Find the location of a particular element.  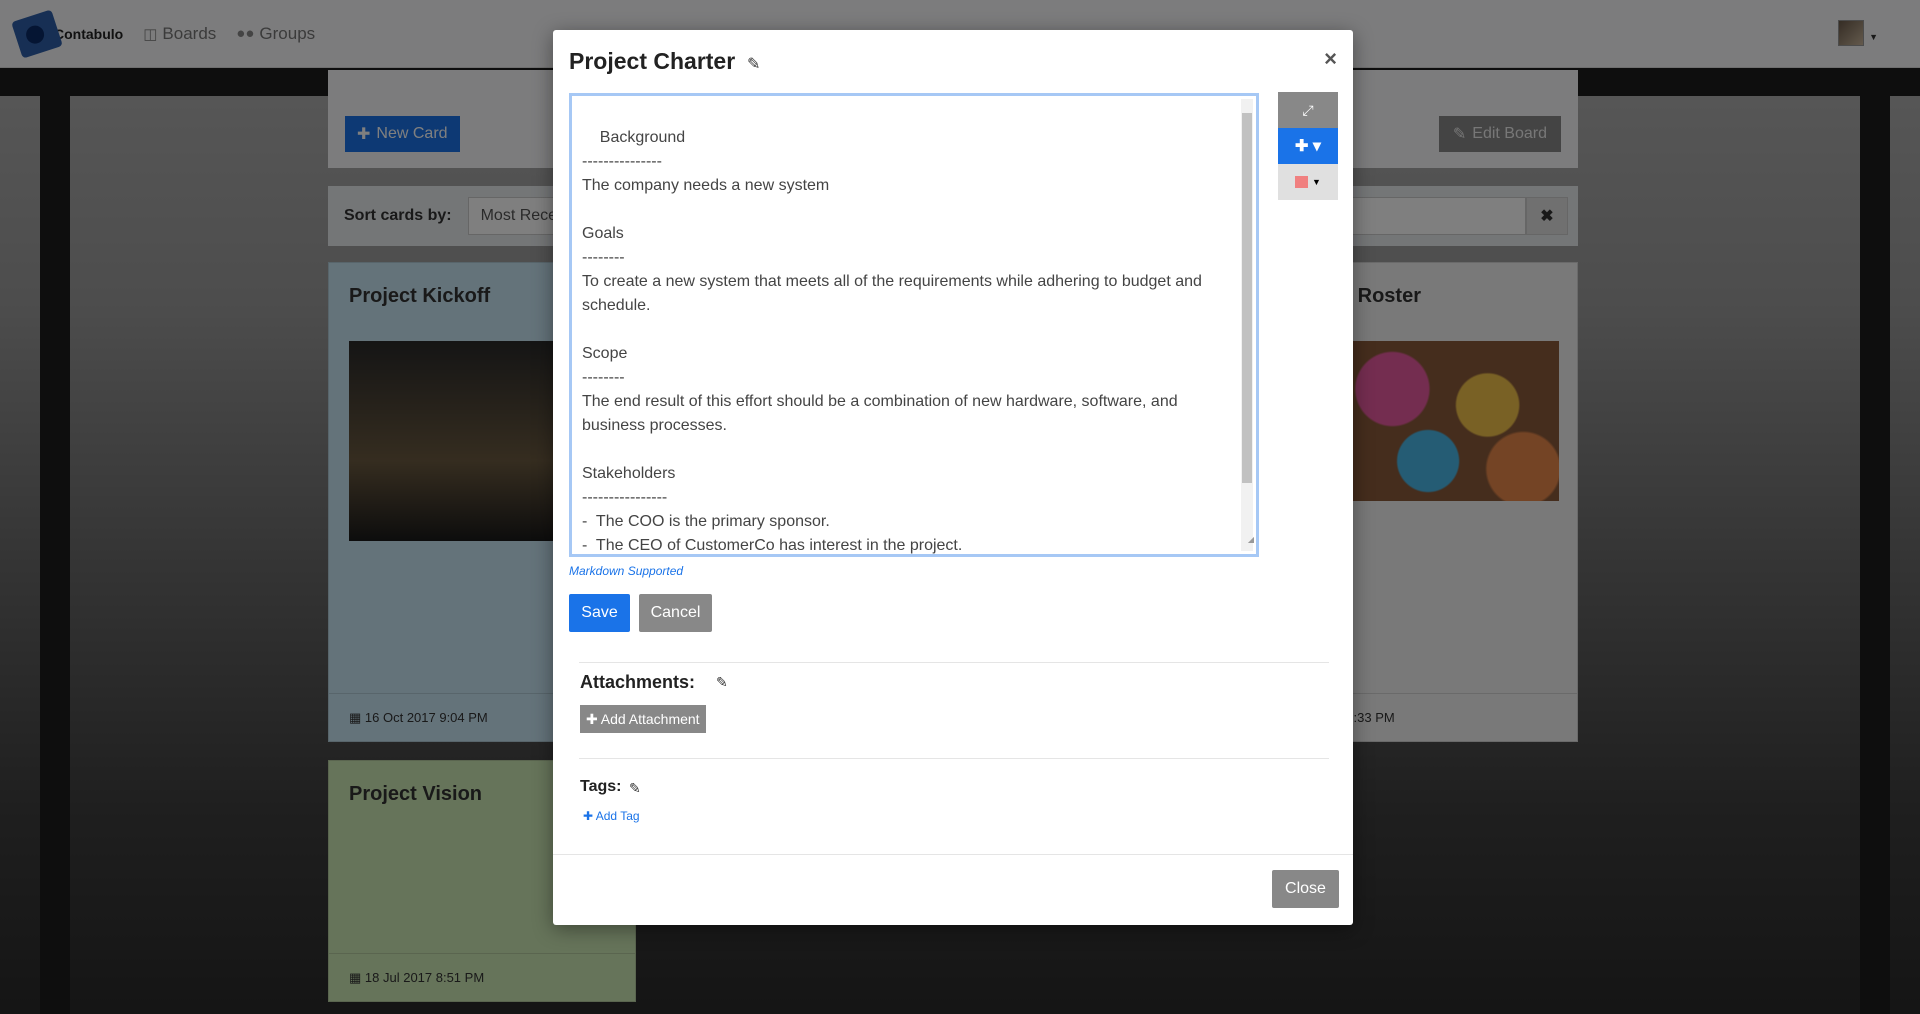

add-attachment-button: ✚ Add Attachment is located at coordinates (643, 719).